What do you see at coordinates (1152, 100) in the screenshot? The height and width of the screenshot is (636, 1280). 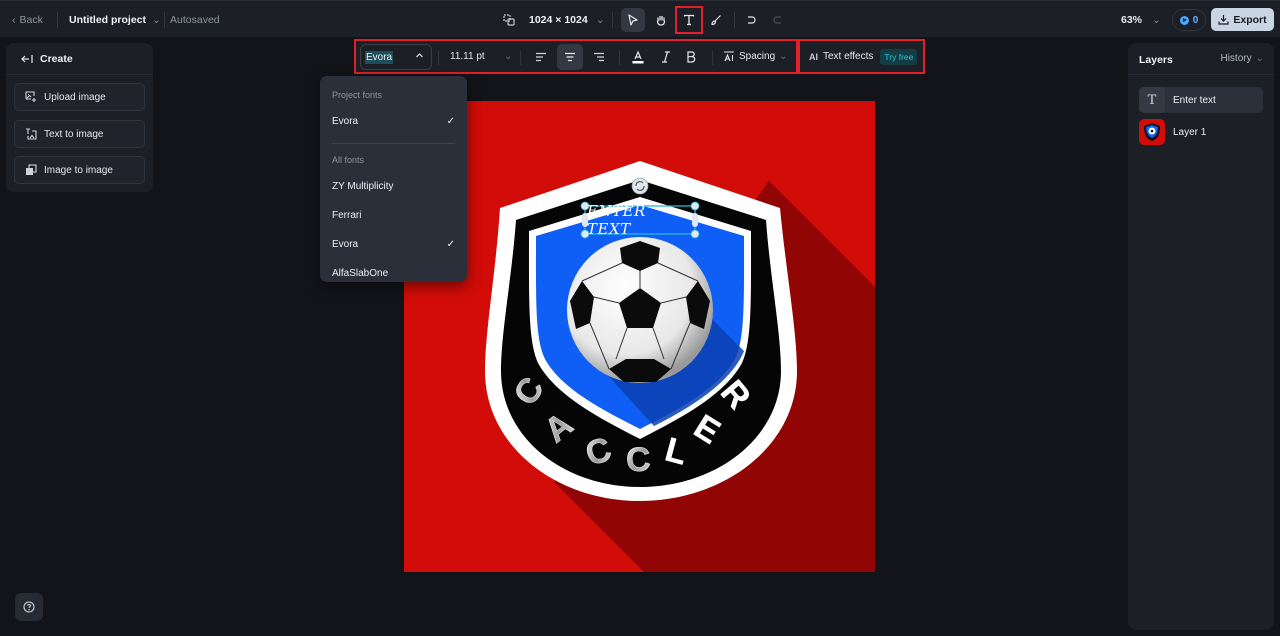 I see `text-layer-icon: T` at bounding box center [1152, 100].